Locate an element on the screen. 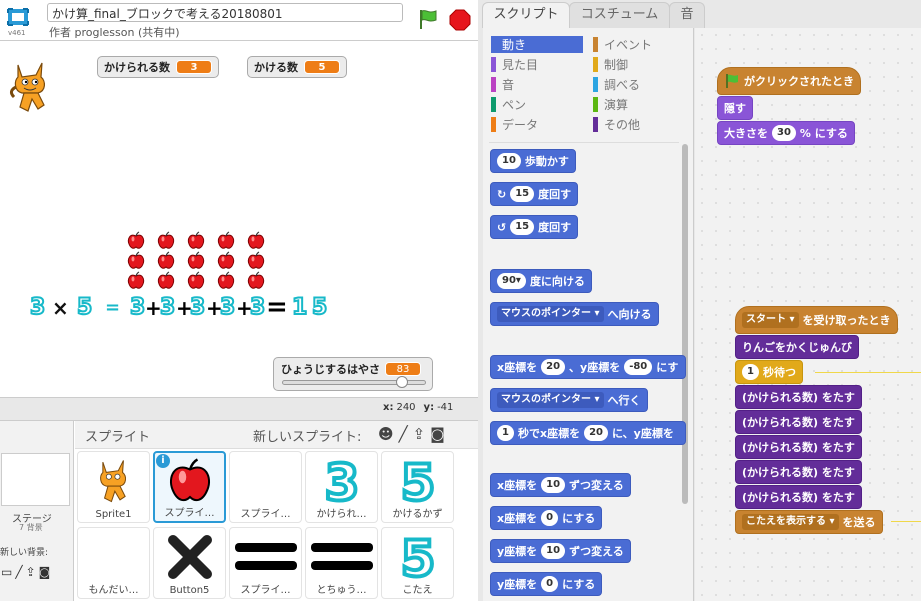  category-swatch is located at coordinates (493, 84).